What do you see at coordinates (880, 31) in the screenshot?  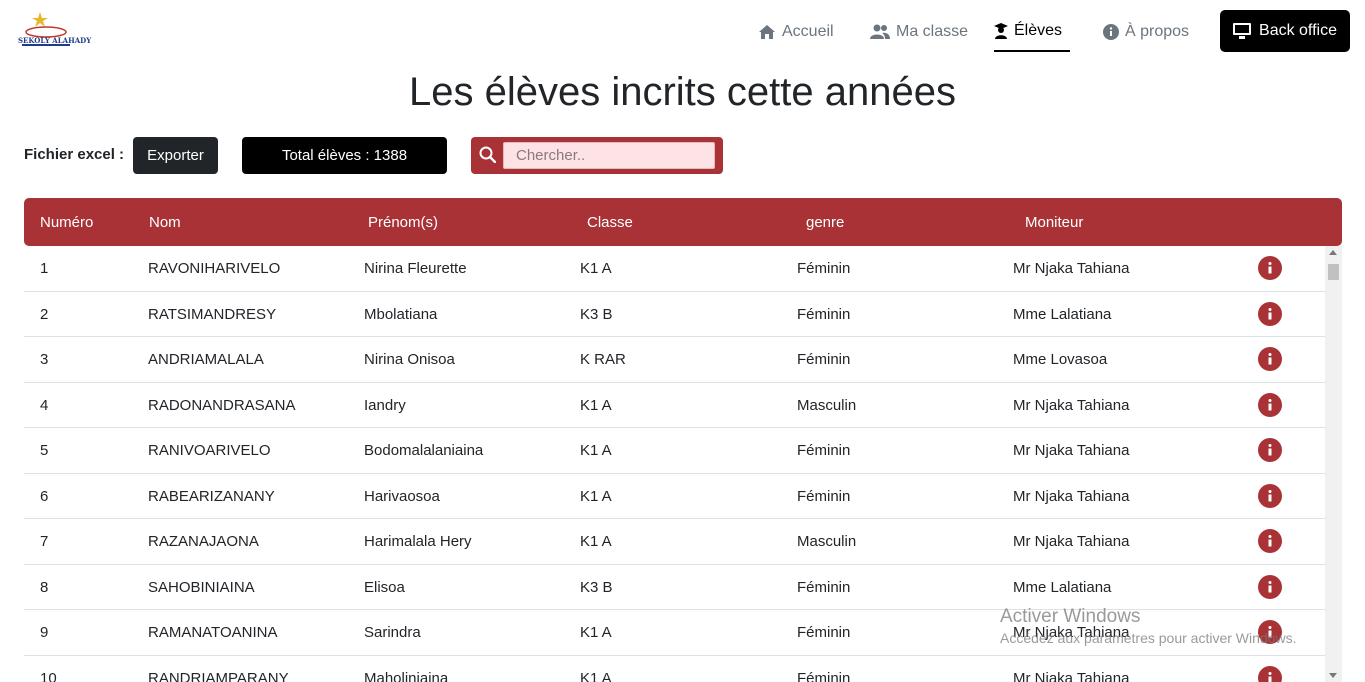 I see `users-icon` at bounding box center [880, 31].